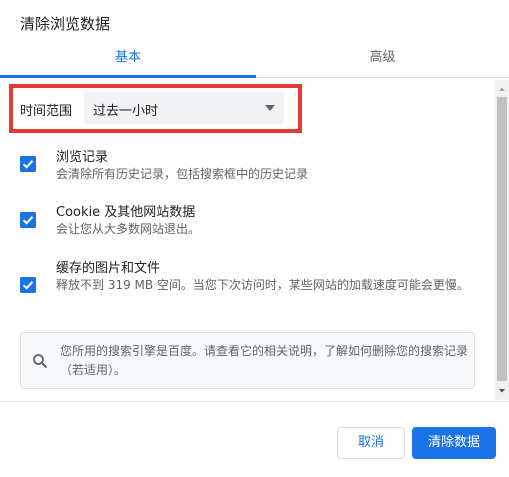  Describe the element at coordinates (128, 76) in the screenshot. I see `active-tab-indicator` at that location.